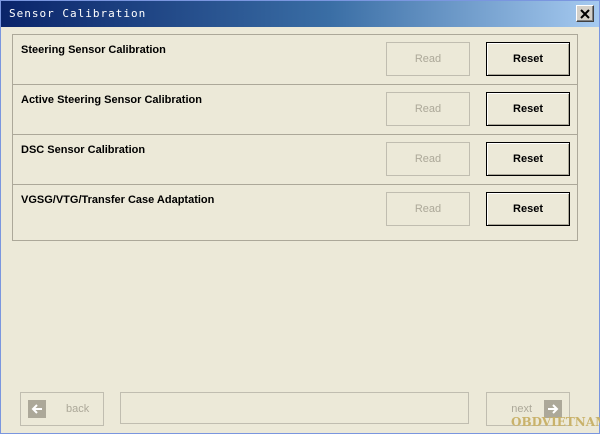  I want to click on window-title: Sensor Calibration, so click(78, 13).